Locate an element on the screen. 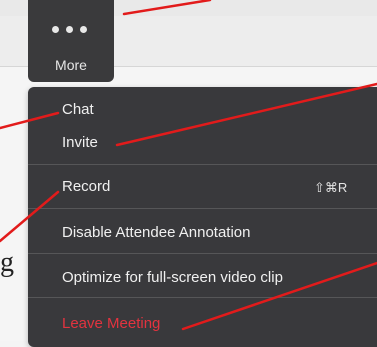 The width and height of the screenshot is (377, 347). more-button: More is located at coordinates (71, 41).